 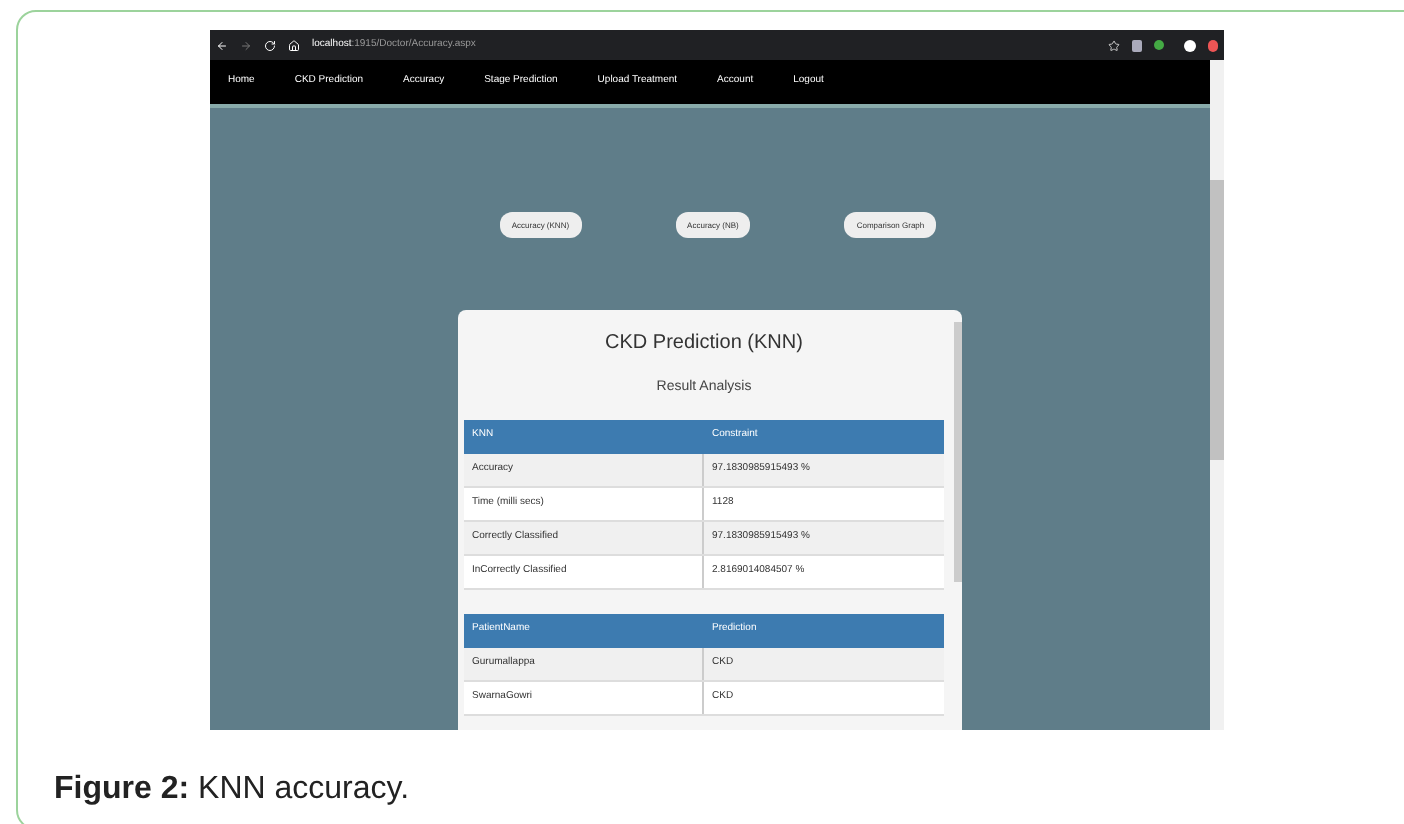 What do you see at coordinates (222, 45) in the screenshot?
I see `back-icon` at bounding box center [222, 45].